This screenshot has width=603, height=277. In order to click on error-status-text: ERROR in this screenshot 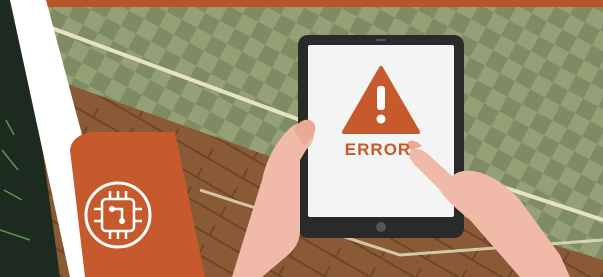, I will do `click(378, 149)`.